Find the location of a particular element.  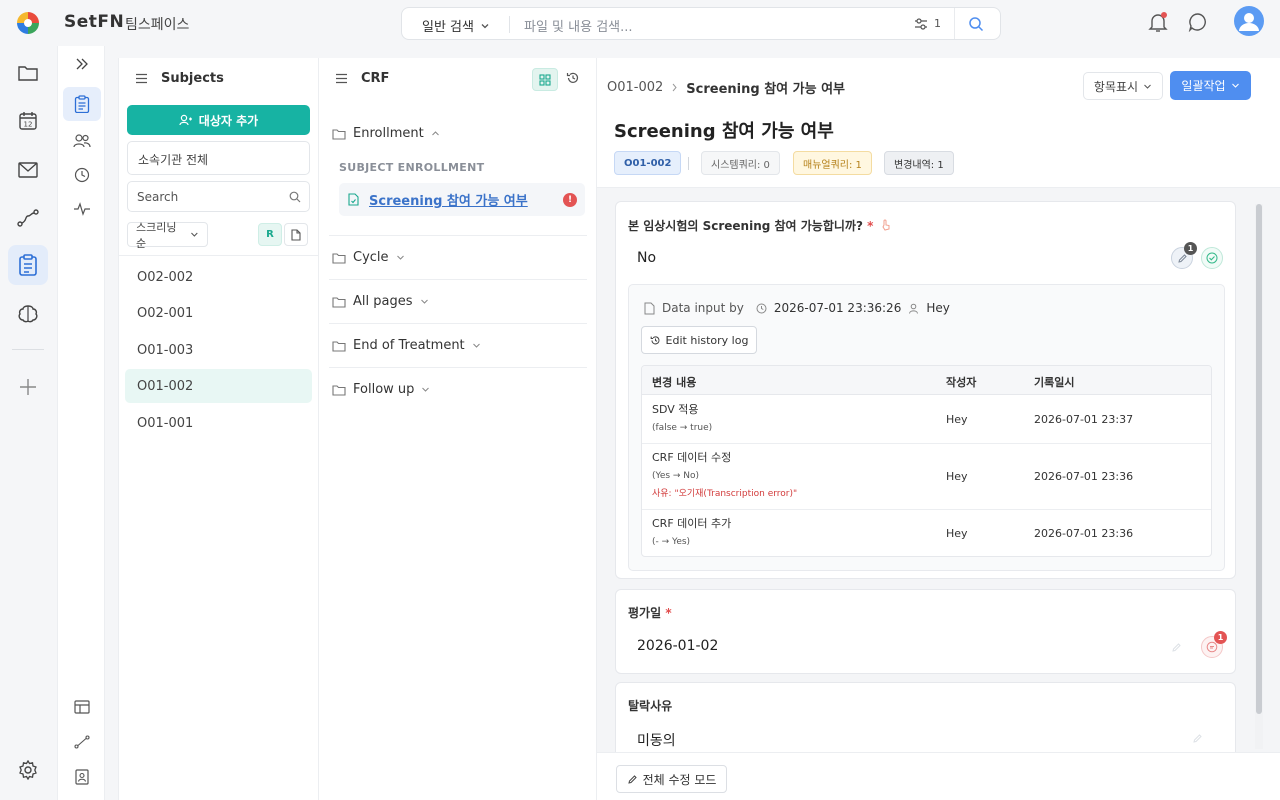

history-icon is located at coordinates (655, 339).